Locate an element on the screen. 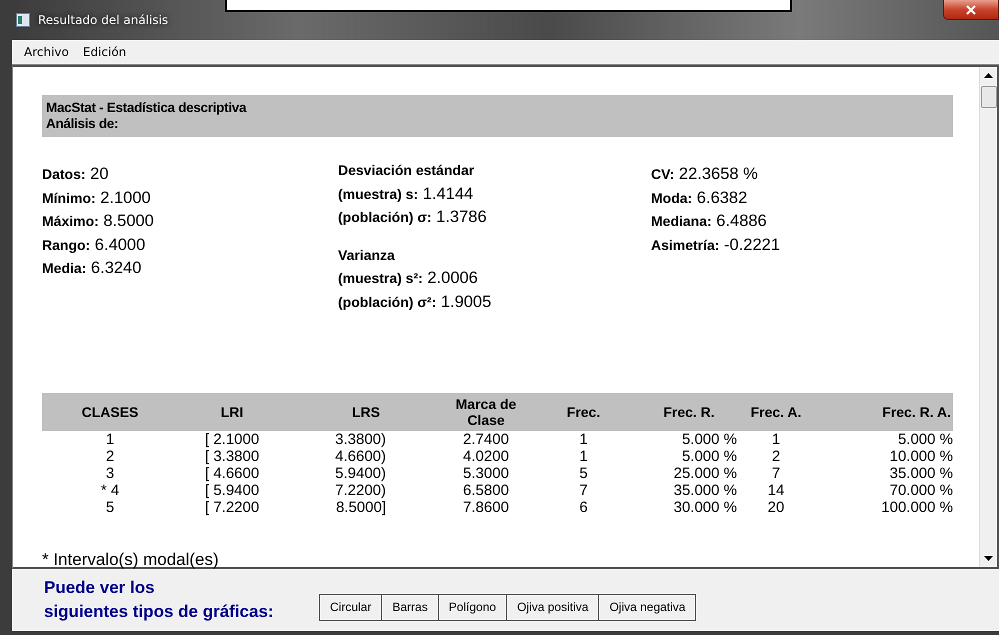 The width and height of the screenshot is (999, 635). table-cell: 30.000 % is located at coordinates (705, 507).